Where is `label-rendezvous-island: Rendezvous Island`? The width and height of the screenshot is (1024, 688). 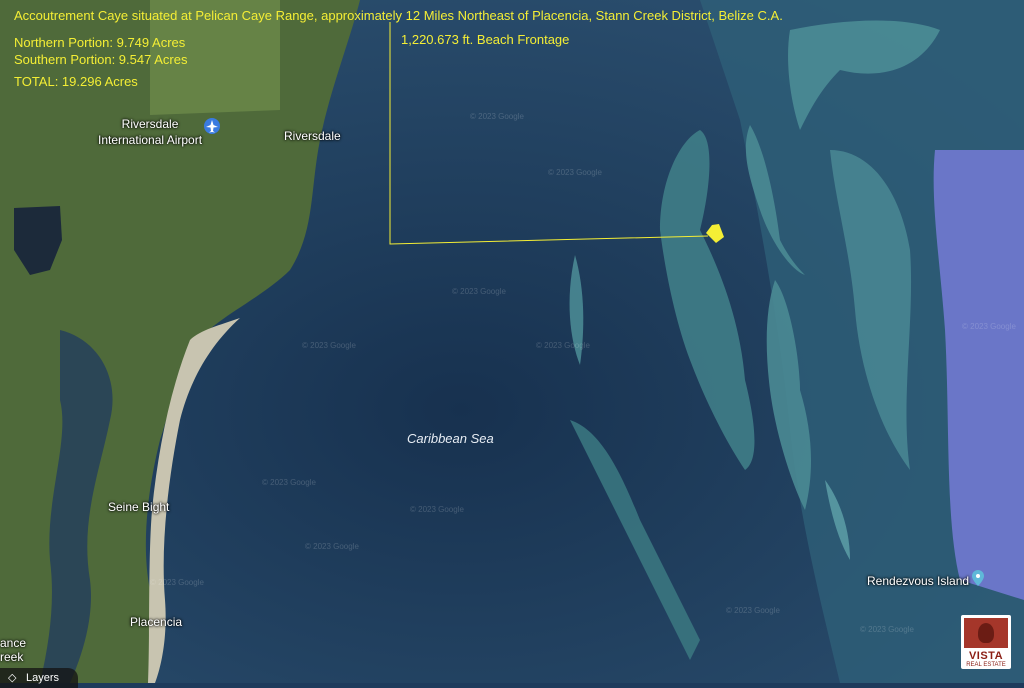
label-rendezvous-island: Rendezvous Island is located at coordinates (918, 581).